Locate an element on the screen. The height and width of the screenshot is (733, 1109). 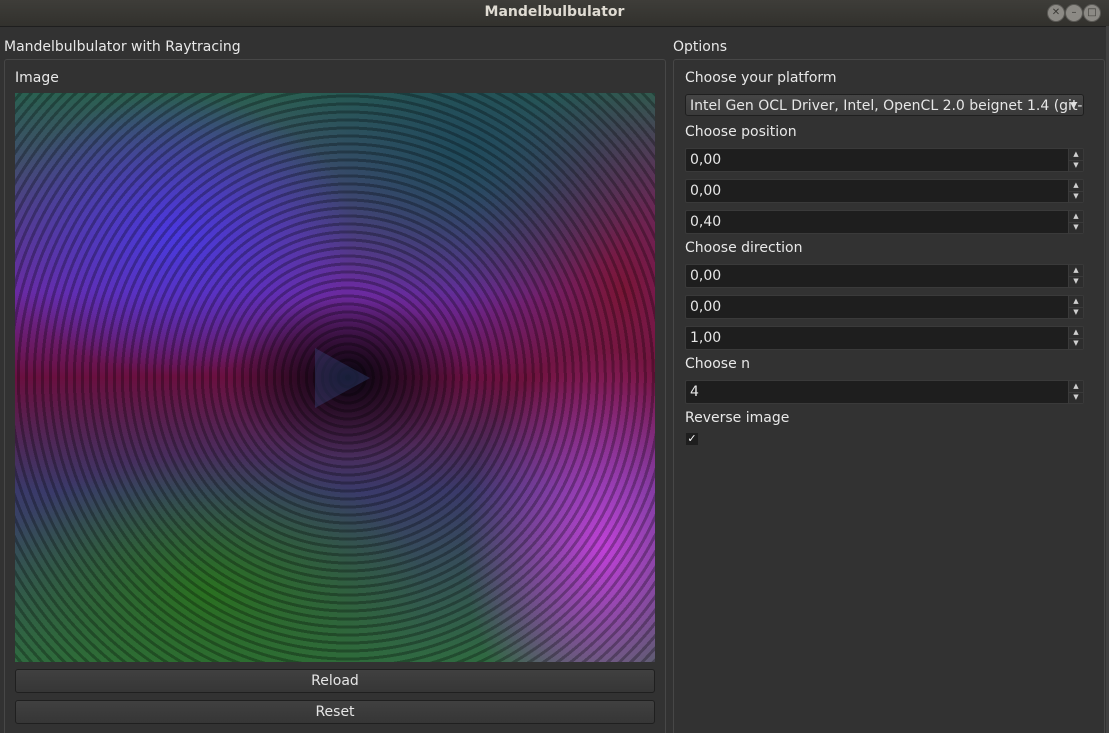
position-y-decrement-icon: ▼ is located at coordinates (1076, 196).